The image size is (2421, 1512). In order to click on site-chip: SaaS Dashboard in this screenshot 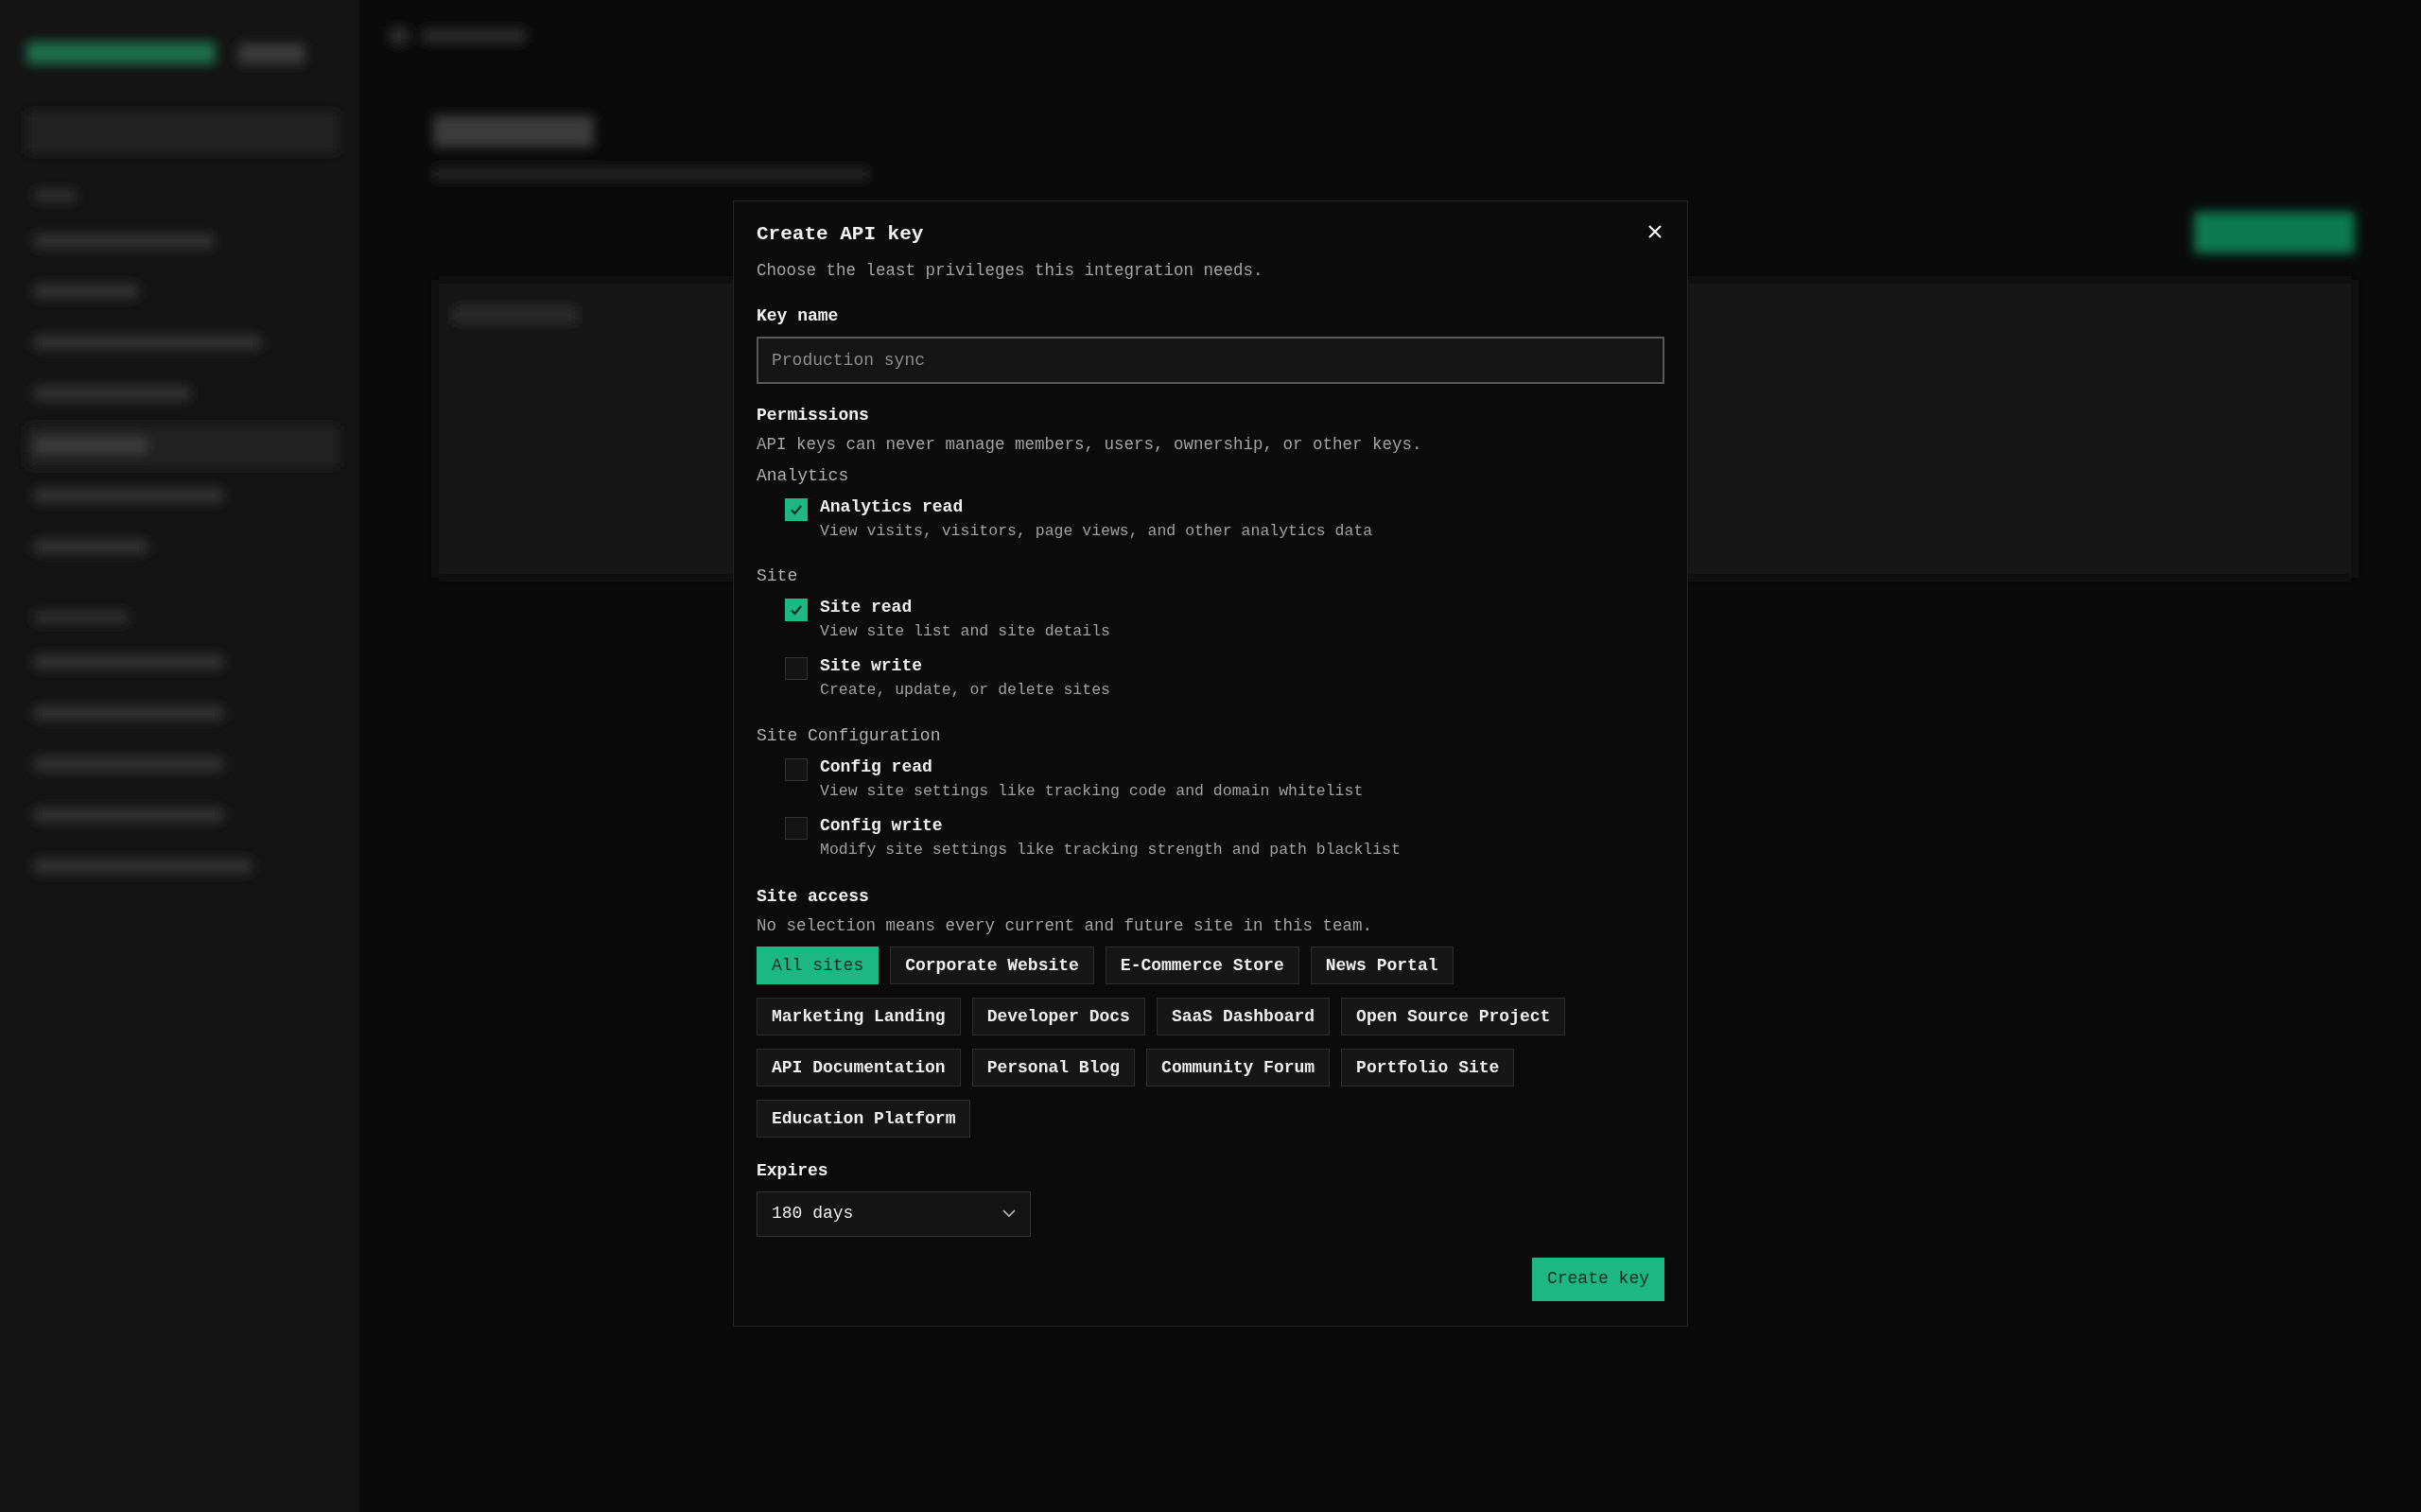, I will do `click(1243, 1016)`.